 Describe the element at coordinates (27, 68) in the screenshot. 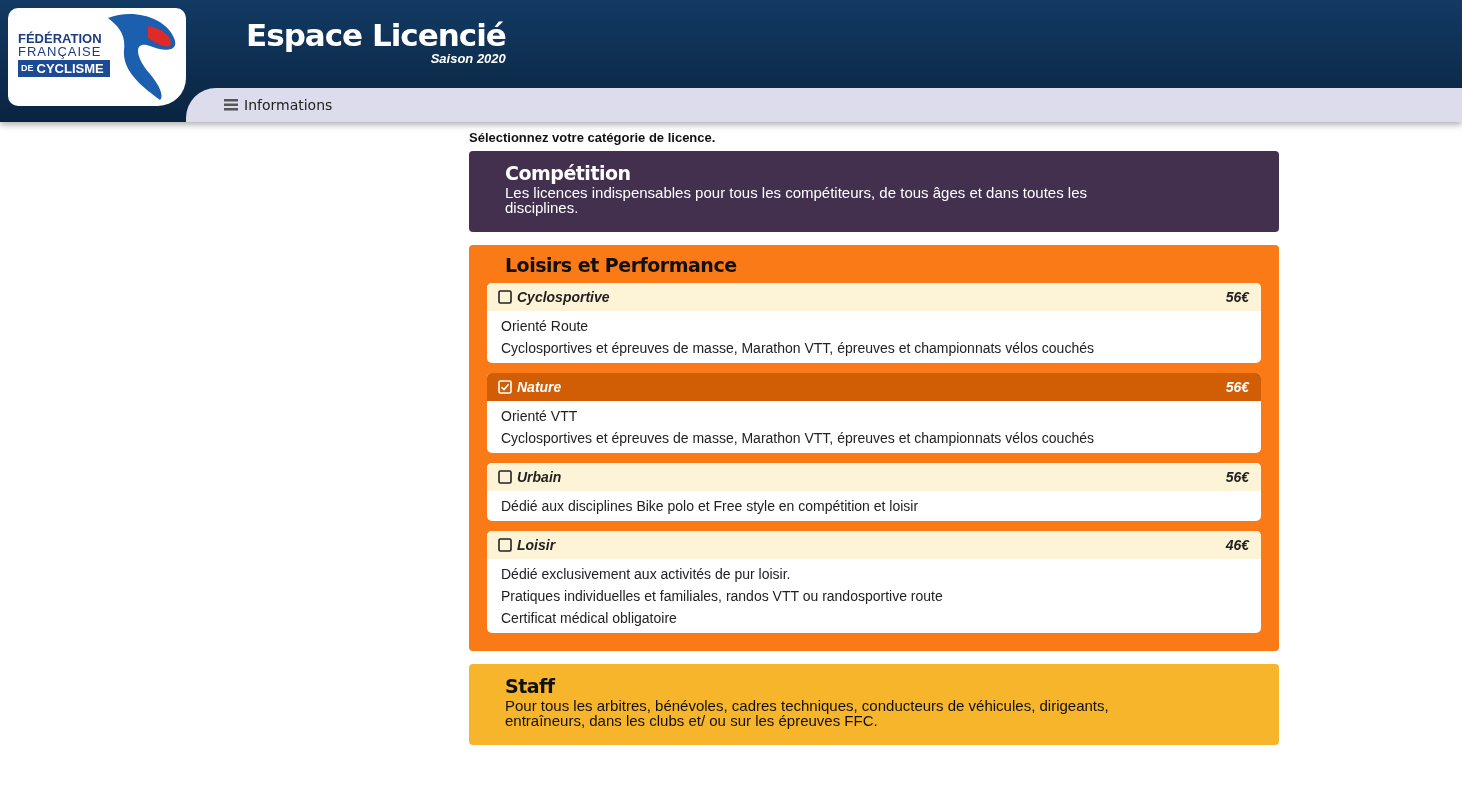

I see `logo-text: DE` at that location.